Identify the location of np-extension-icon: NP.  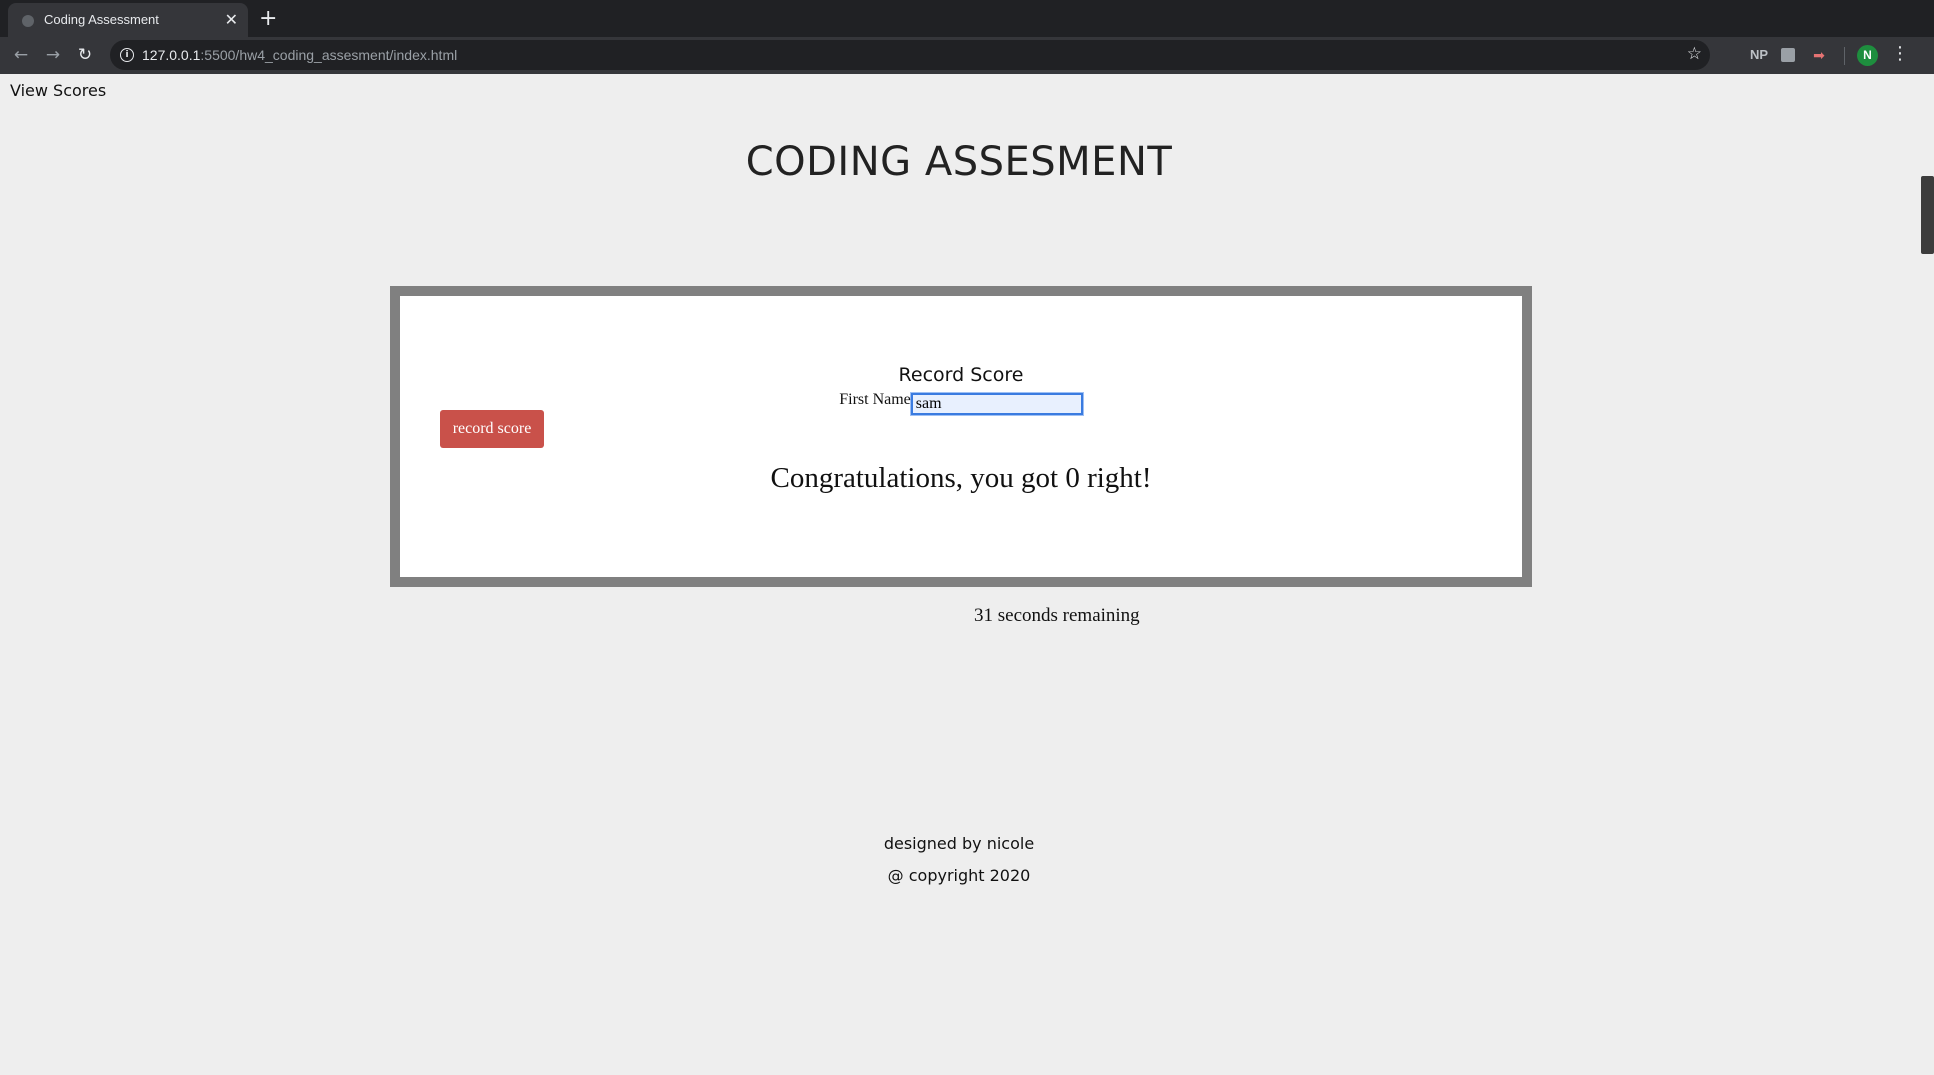
(1759, 55).